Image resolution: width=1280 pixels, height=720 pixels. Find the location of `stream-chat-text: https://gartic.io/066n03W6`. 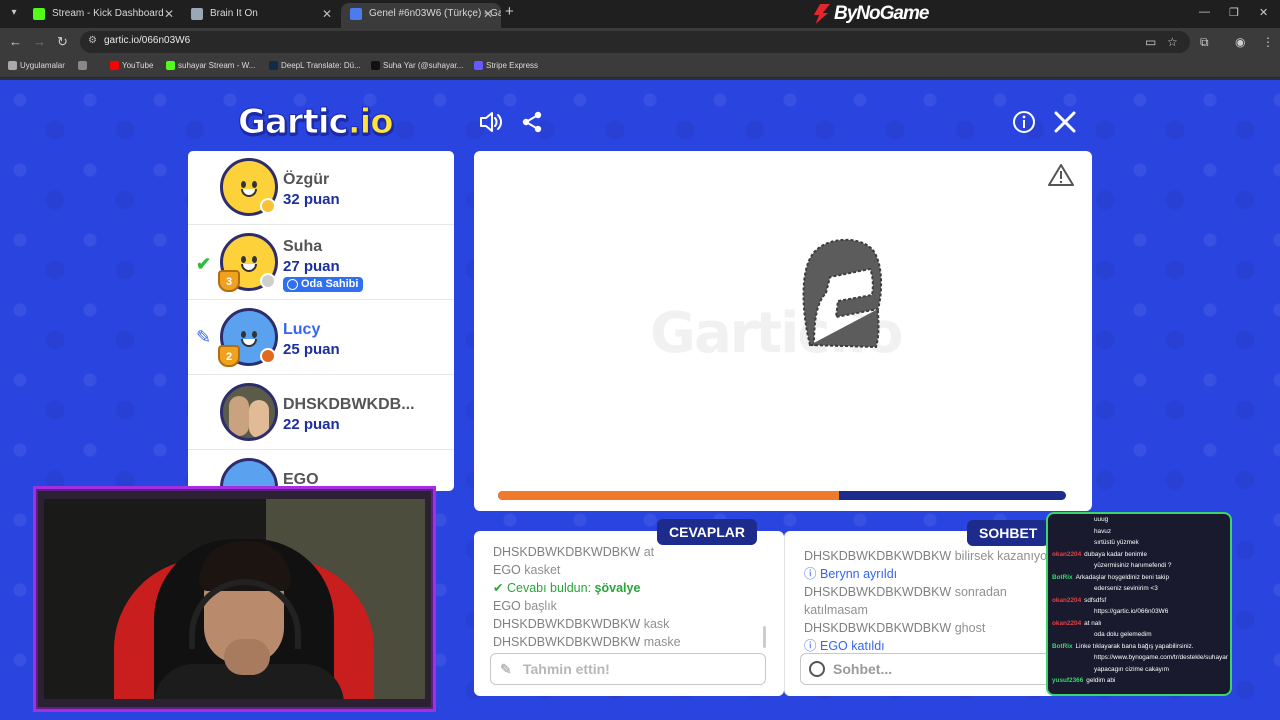

stream-chat-text: https://gartic.io/066n03W6 is located at coordinates (1131, 611).